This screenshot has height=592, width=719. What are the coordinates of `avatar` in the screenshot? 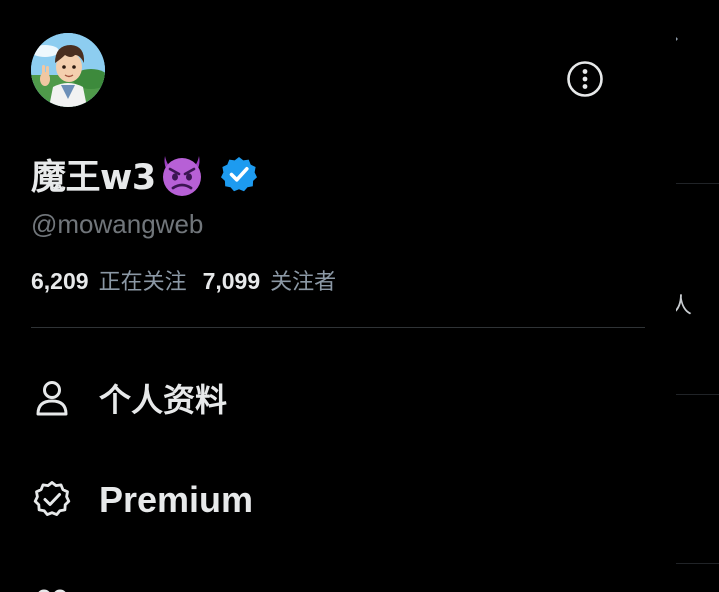 It's located at (68, 70).